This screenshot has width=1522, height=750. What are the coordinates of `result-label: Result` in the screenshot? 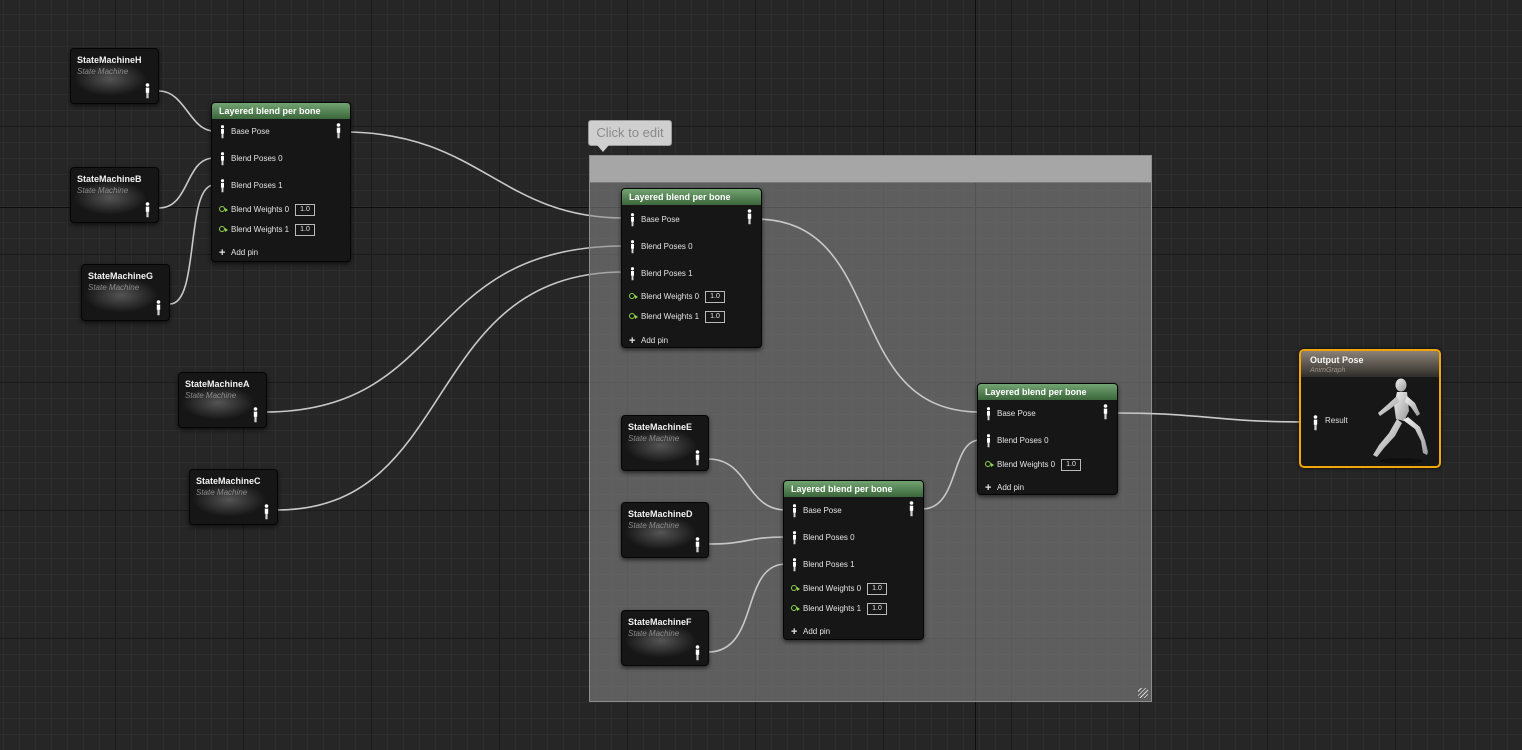 It's located at (1336, 420).